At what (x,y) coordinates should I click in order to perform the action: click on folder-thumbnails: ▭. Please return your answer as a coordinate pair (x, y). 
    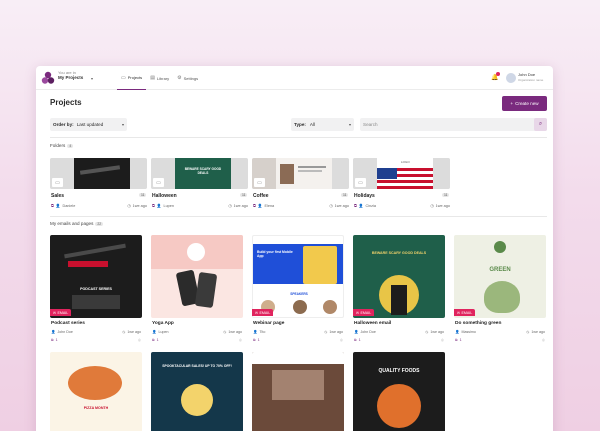
    Looking at the image, I should click on (98, 173).